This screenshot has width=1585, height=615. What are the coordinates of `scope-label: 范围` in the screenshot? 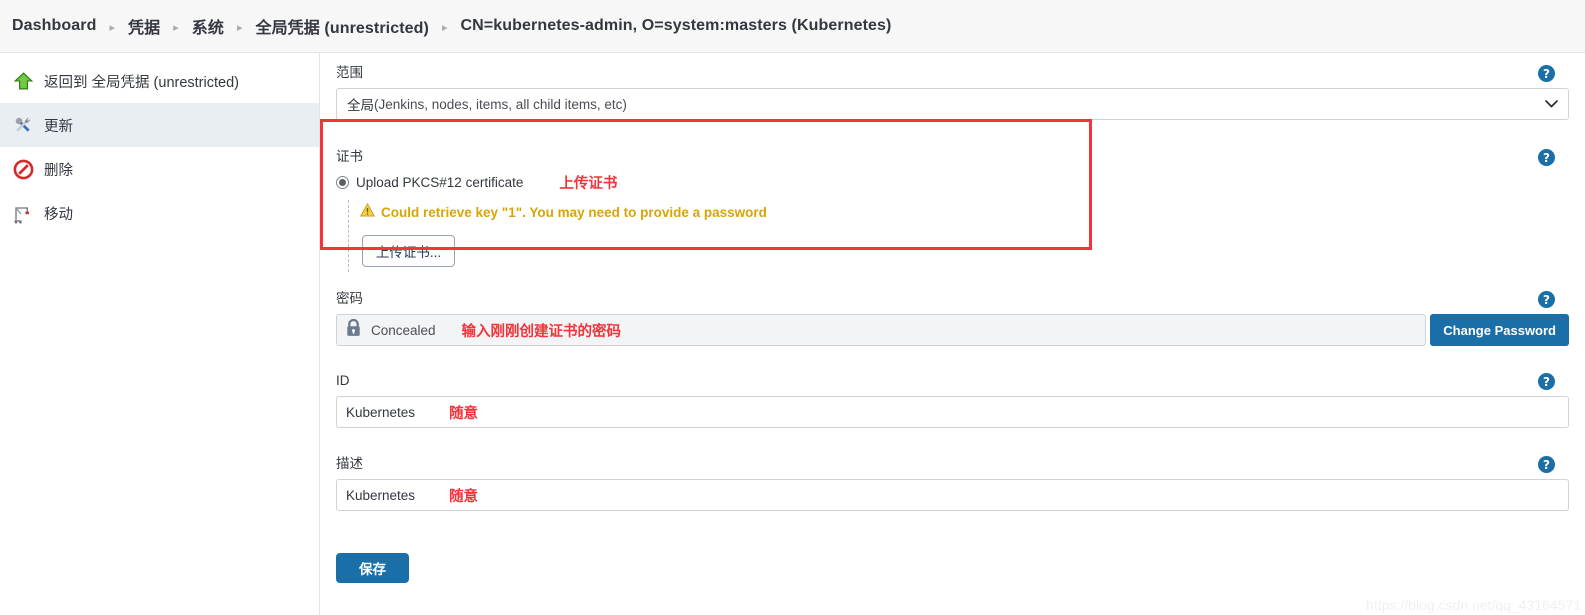 It's located at (349, 72).